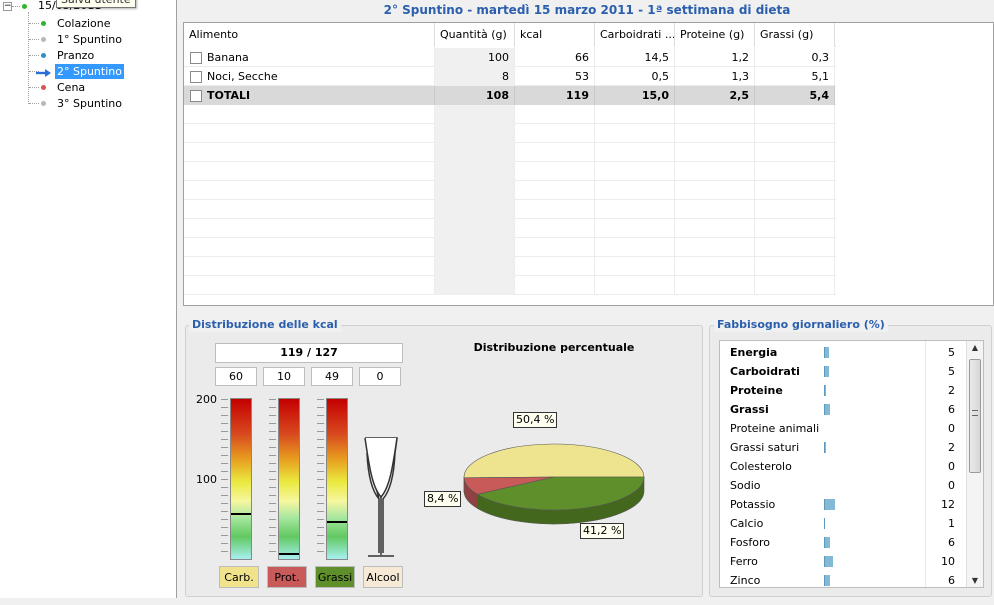  Describe the element at coordinates (749, 409) in the screenshot. I see `requirement-name: Grassi` at that location.